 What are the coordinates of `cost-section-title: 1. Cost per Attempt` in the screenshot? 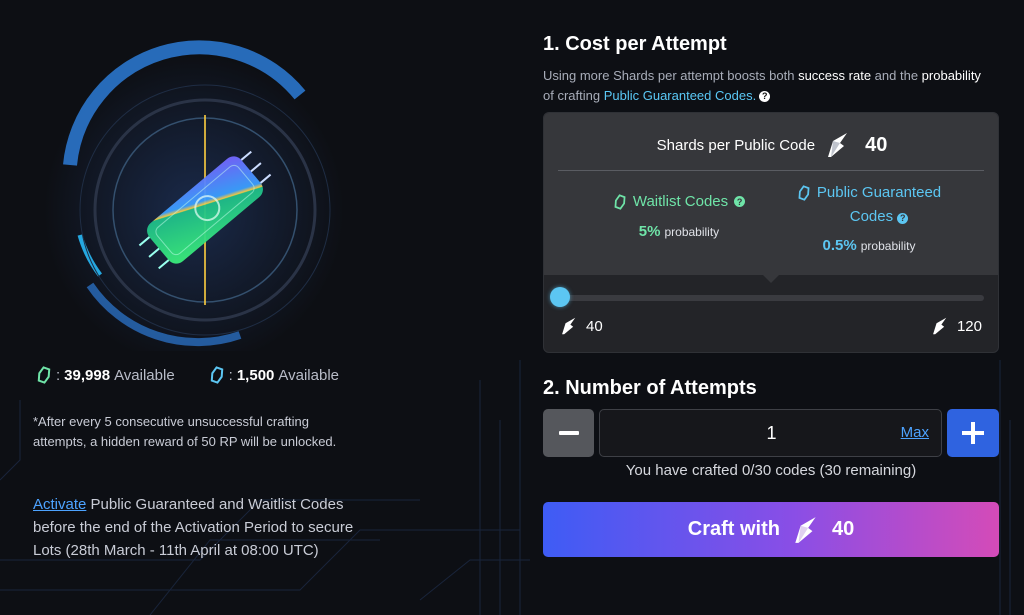 It's located at (635, 44).